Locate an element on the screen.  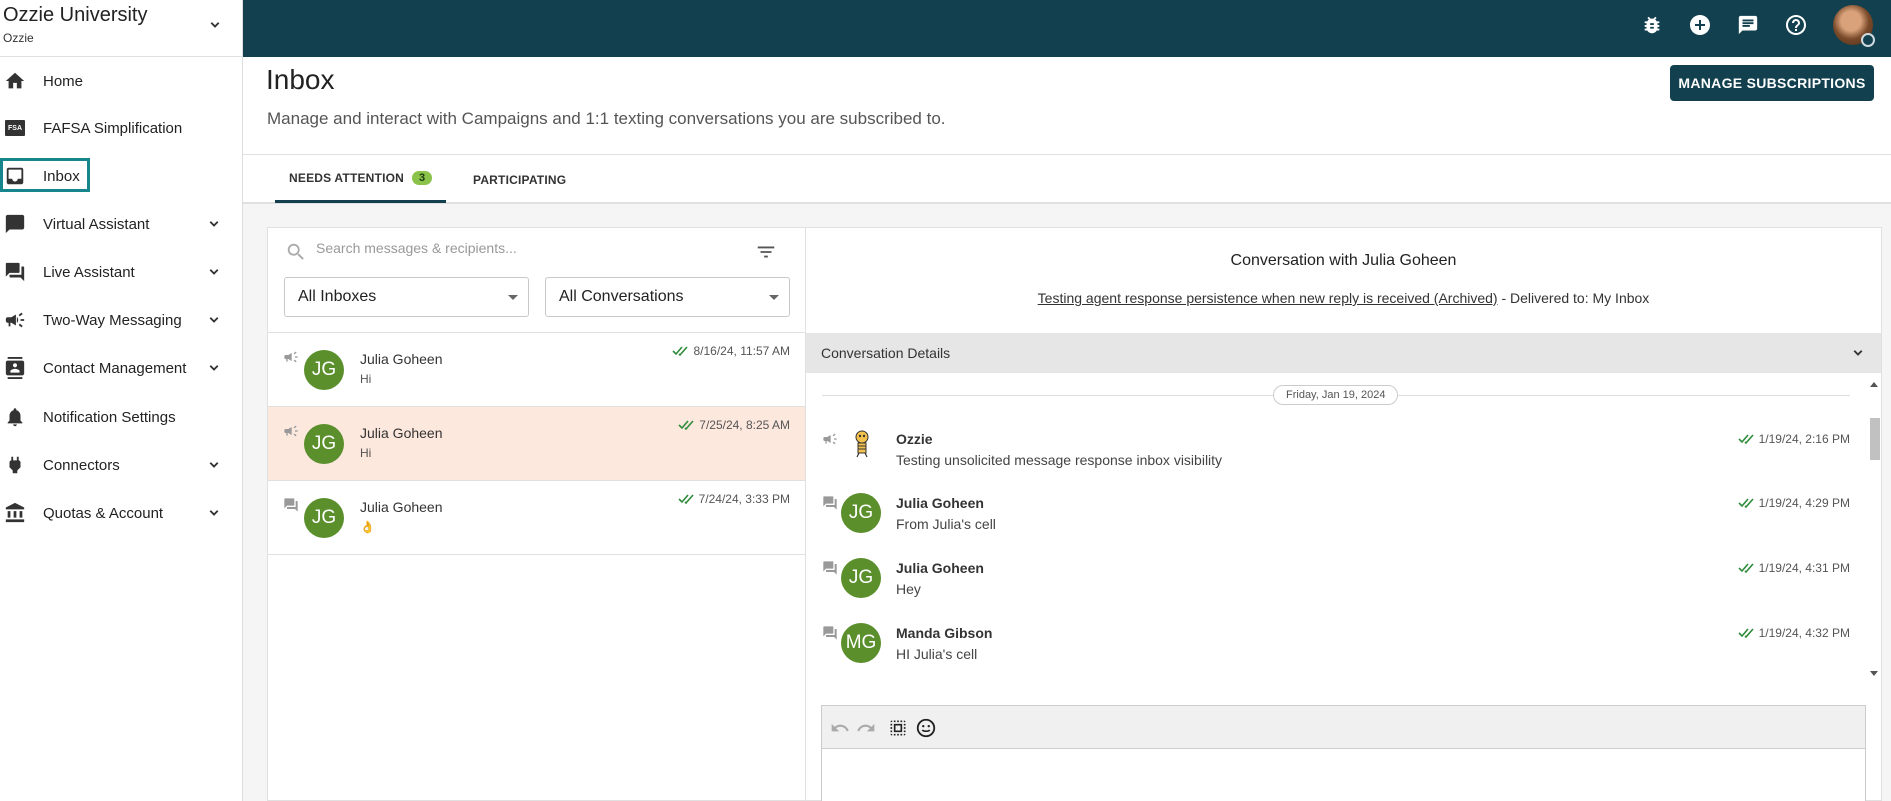
conversations-select-value: All Conversations is located at coordinates (621, 296).